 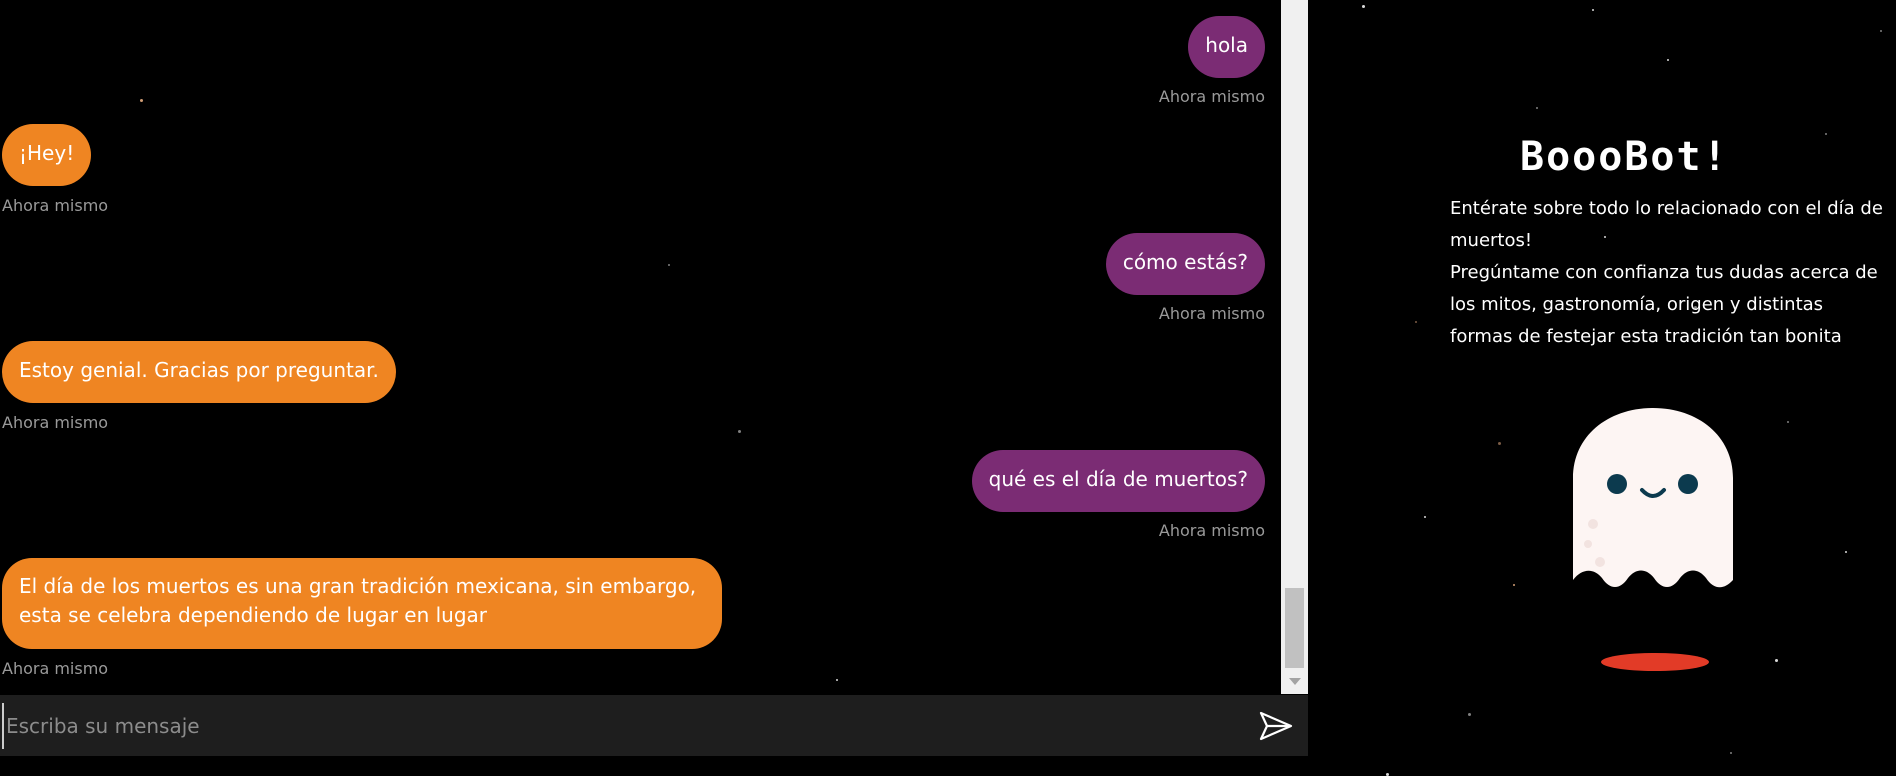 I want to click on user-message: cómo estás?, so click(x=1185, y=264).